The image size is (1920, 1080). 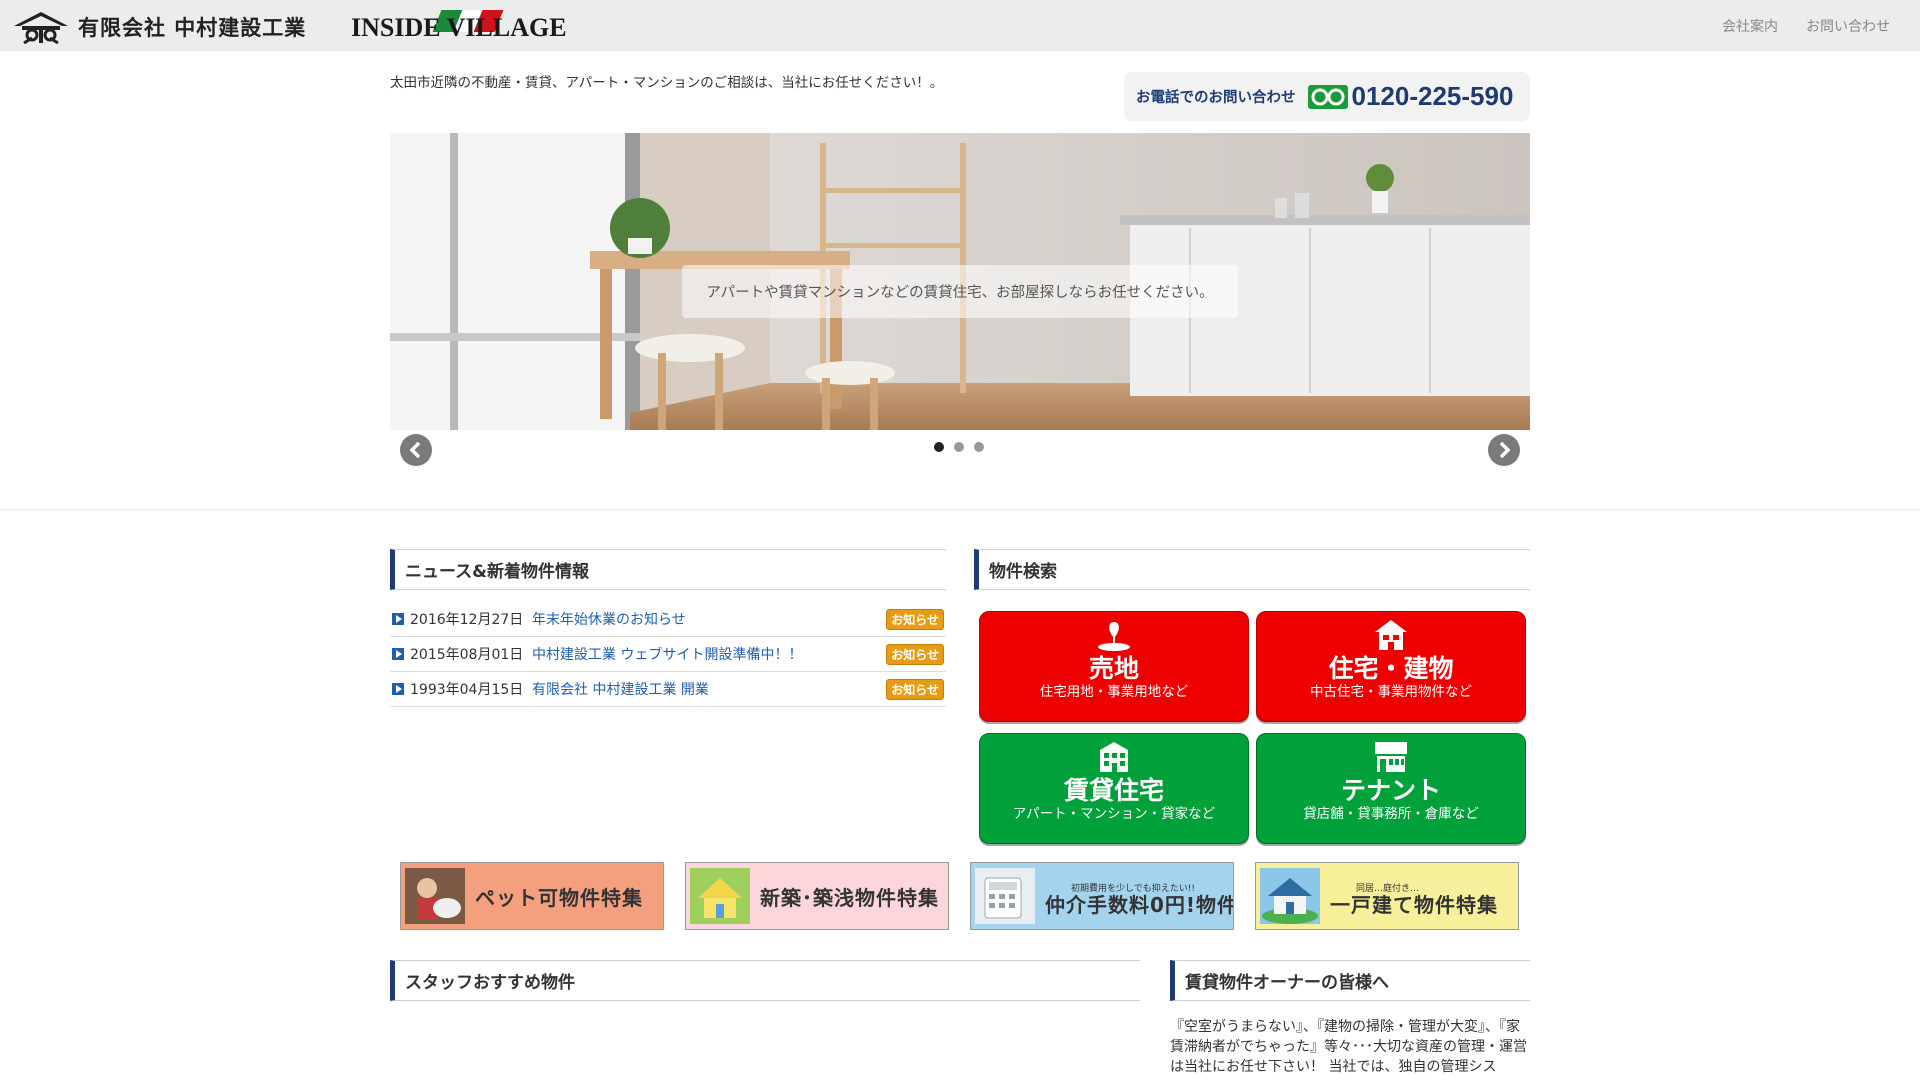 I want to click on phone-contact-box: お電話でのお問い合わせ 0120-225-590, so click(x=1327, y=96).